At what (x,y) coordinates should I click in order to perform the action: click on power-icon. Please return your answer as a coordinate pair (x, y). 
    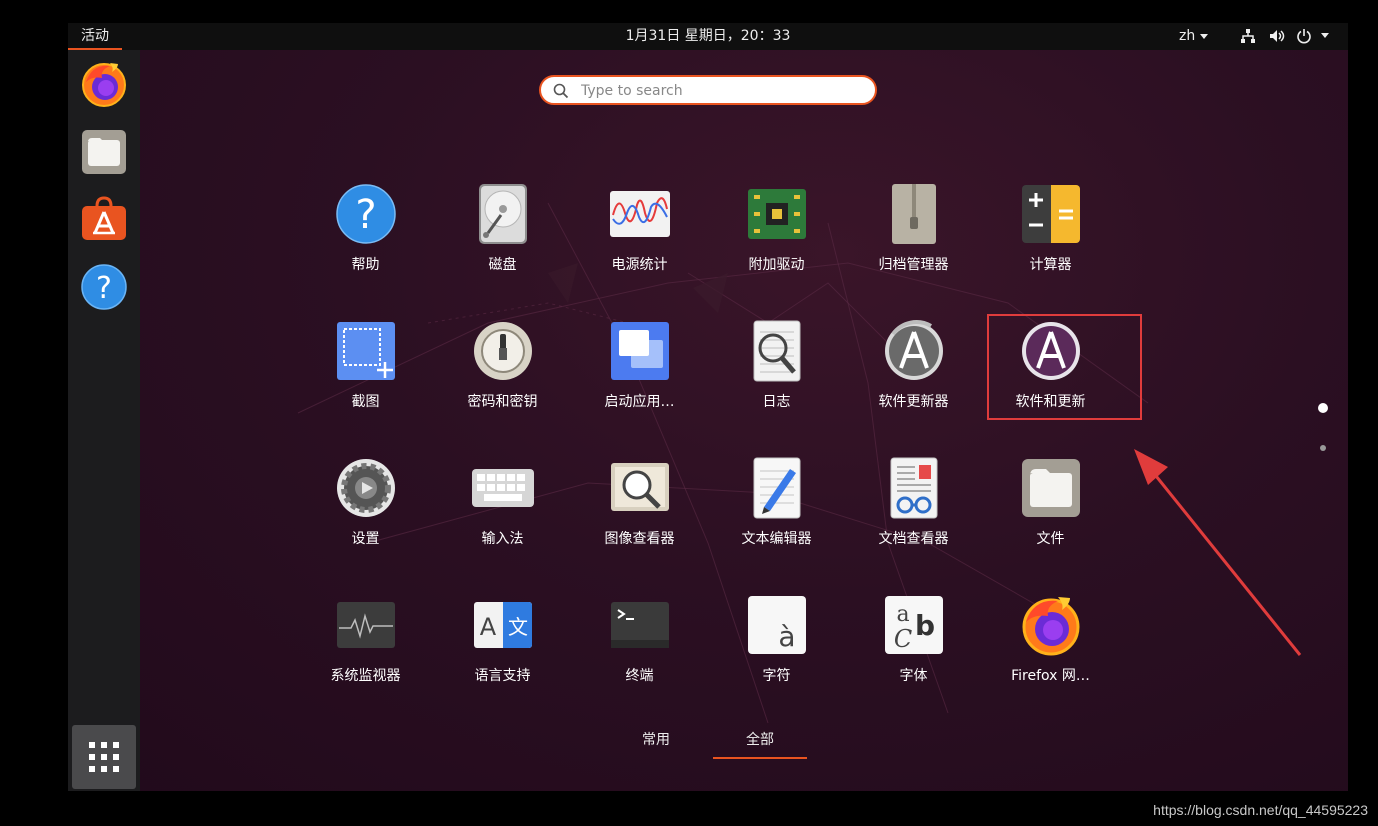
    Looking at the image, I should click on (1304, 36).